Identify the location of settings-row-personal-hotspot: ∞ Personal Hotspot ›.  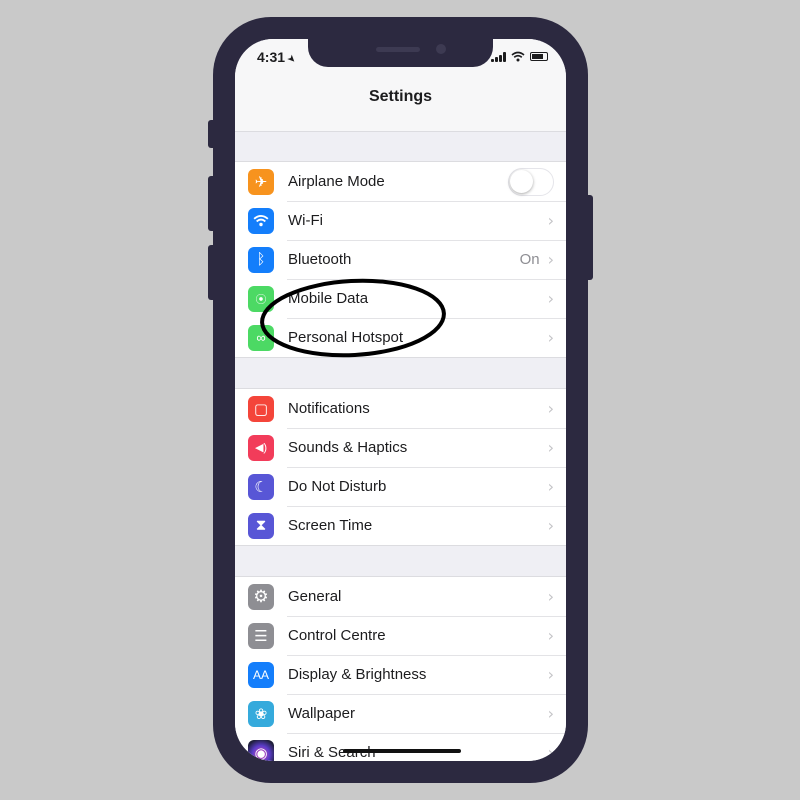
(400, 337).